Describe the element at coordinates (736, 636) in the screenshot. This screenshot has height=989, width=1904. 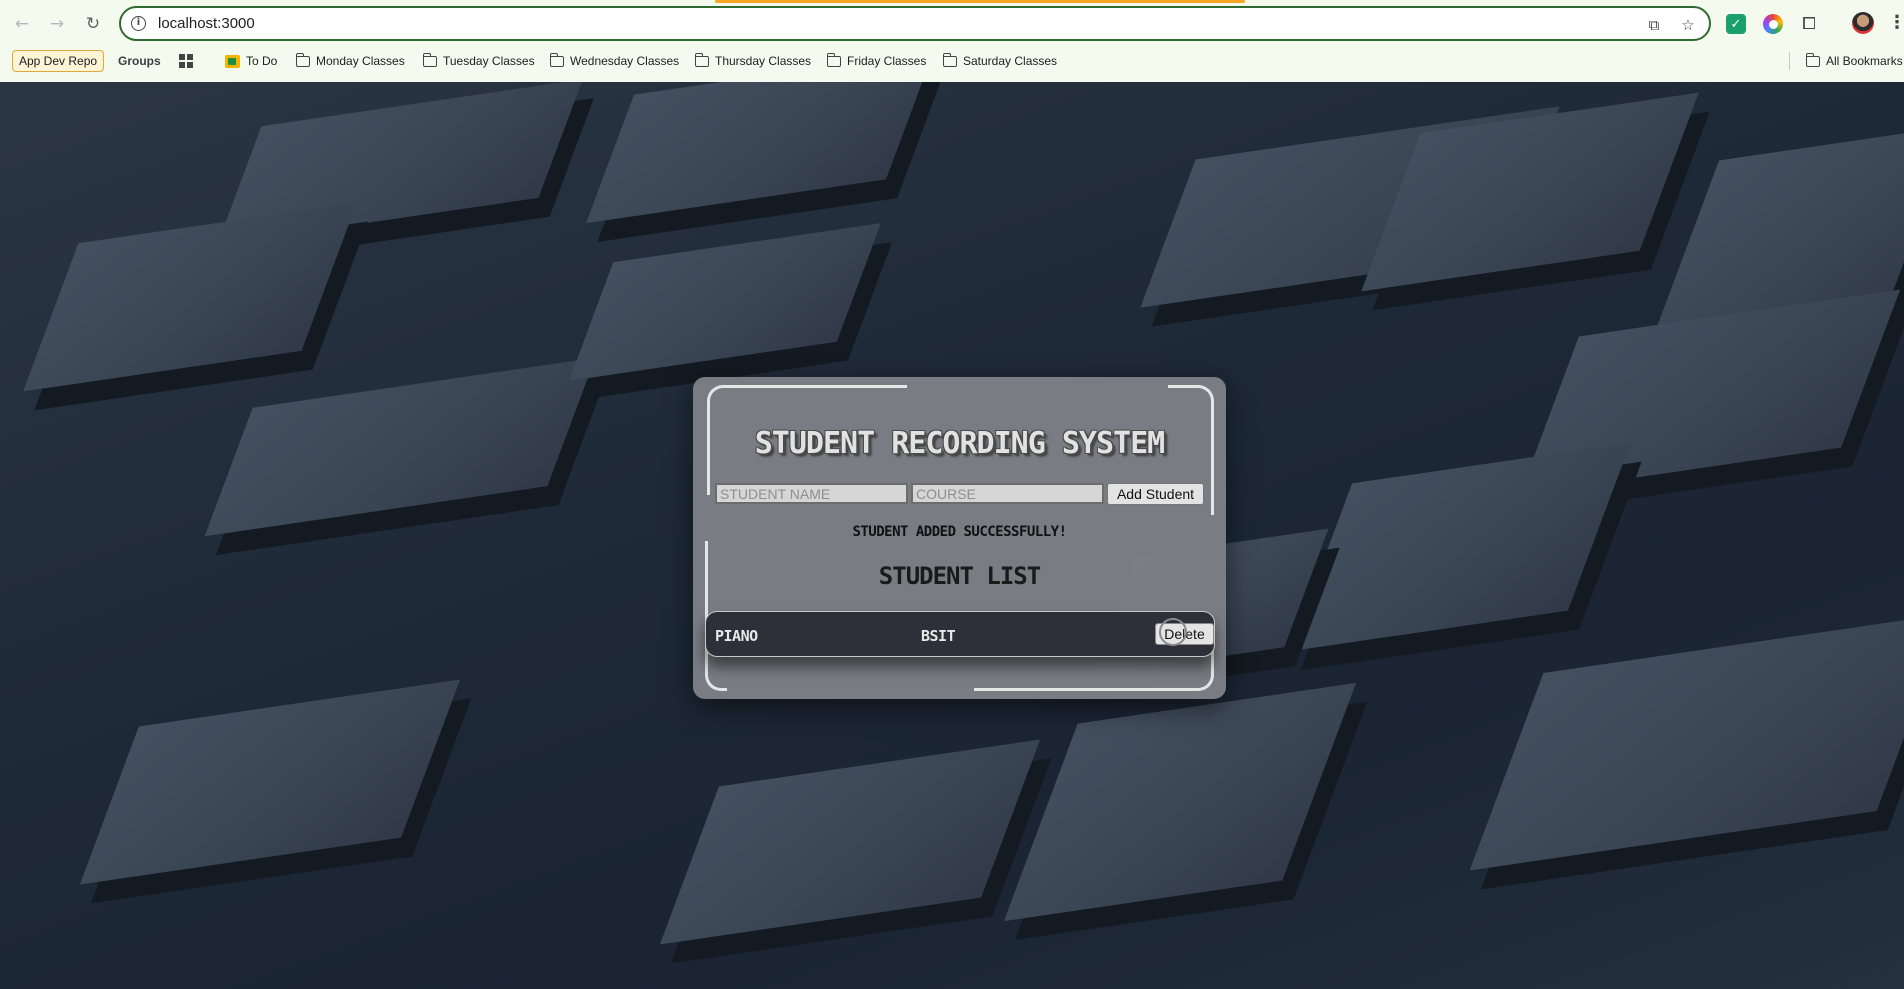
I see `student-name-cell: PIANO` at that location.